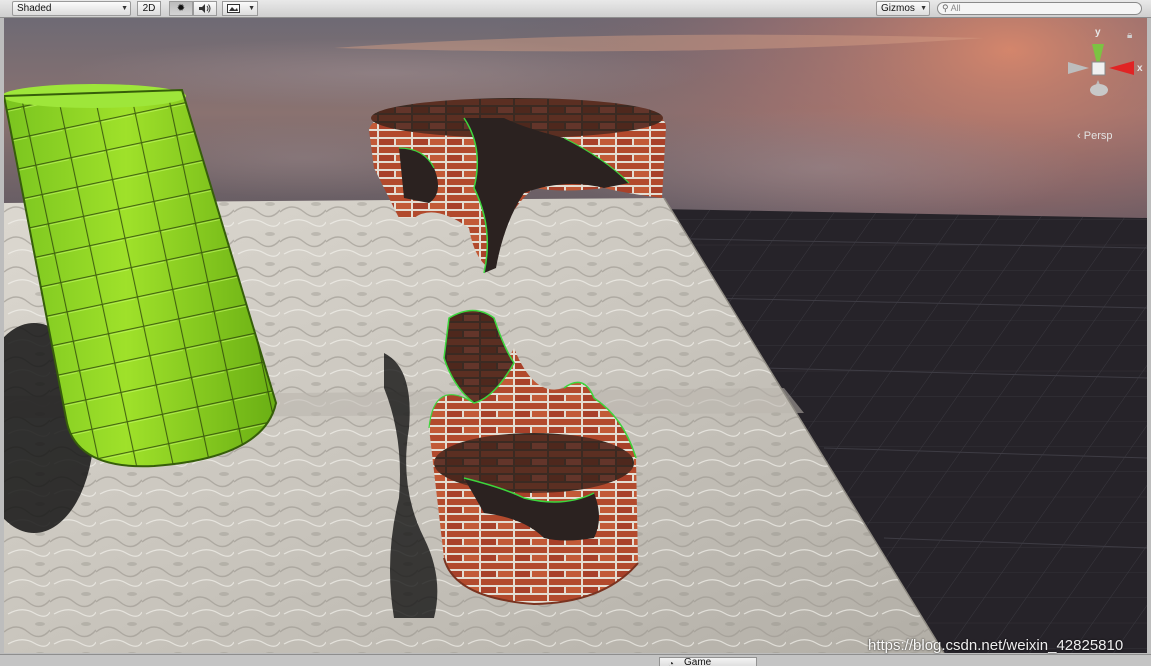 This screenshot has height=666, width=1151. Describe the element at coordinates (1098, 136) in the screenshot. I see `projection-label: Persp` at that location.